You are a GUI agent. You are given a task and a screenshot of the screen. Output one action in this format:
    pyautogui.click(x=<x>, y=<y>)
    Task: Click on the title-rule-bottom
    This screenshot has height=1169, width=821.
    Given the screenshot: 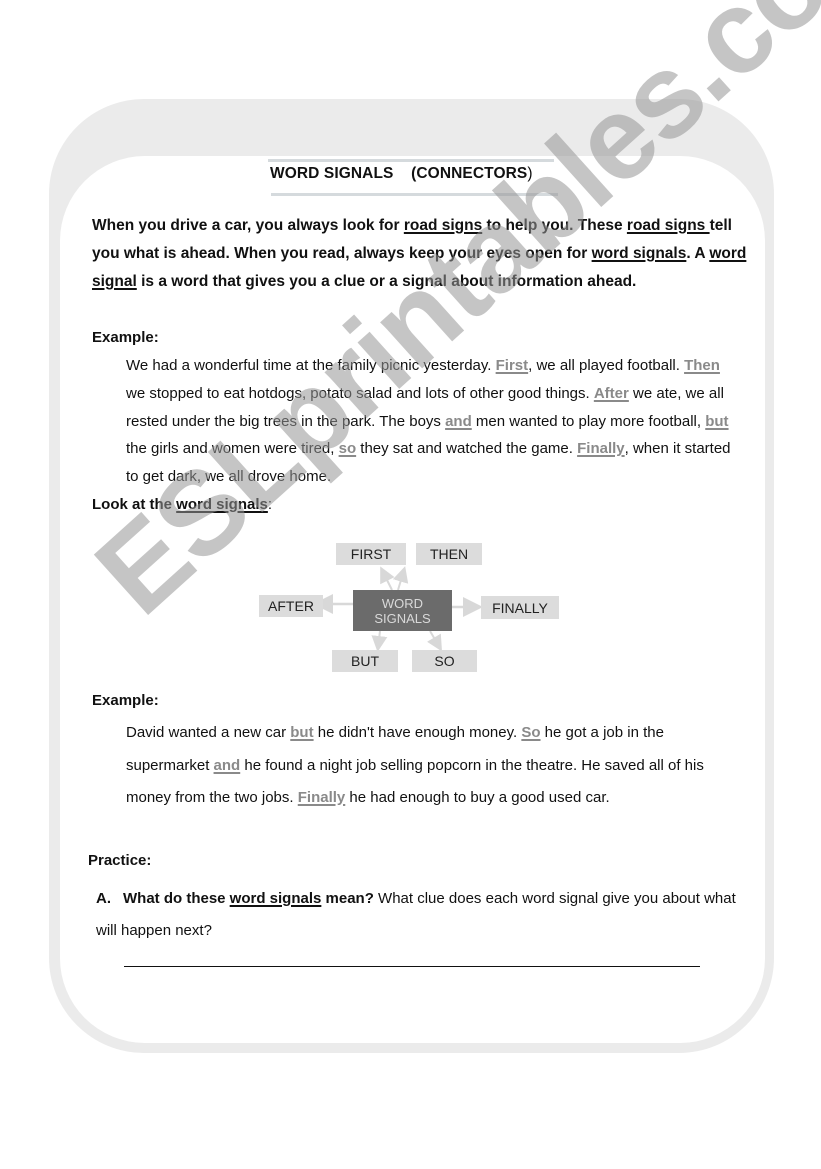 What is the action you would take?
    pyautogui.click(x=414, y=194)
    